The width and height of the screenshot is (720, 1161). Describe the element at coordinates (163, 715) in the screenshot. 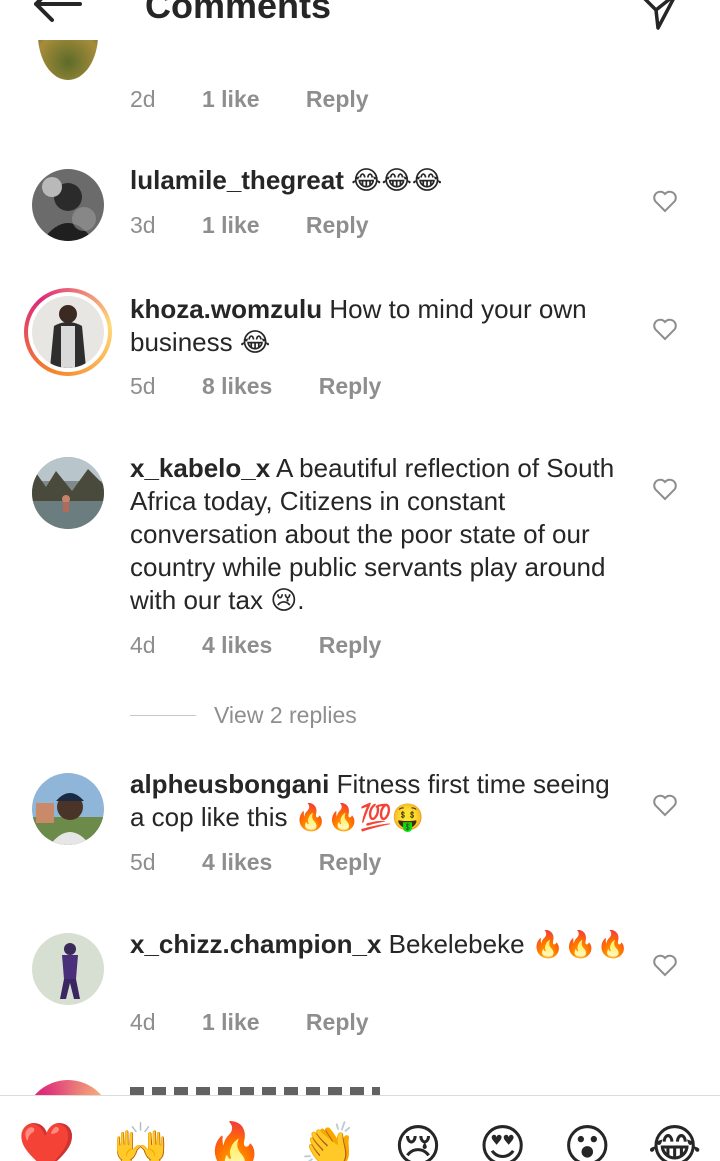

I see `divider` at that location.